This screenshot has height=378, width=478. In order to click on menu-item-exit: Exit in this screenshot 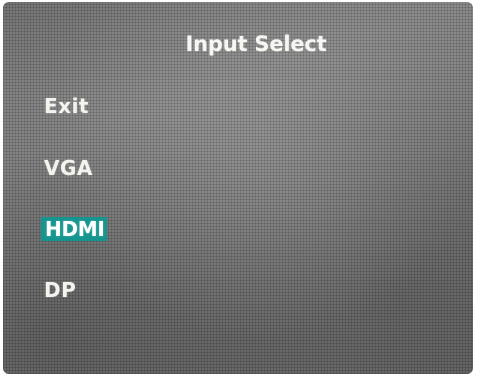, I will do `click(66, 106)`.